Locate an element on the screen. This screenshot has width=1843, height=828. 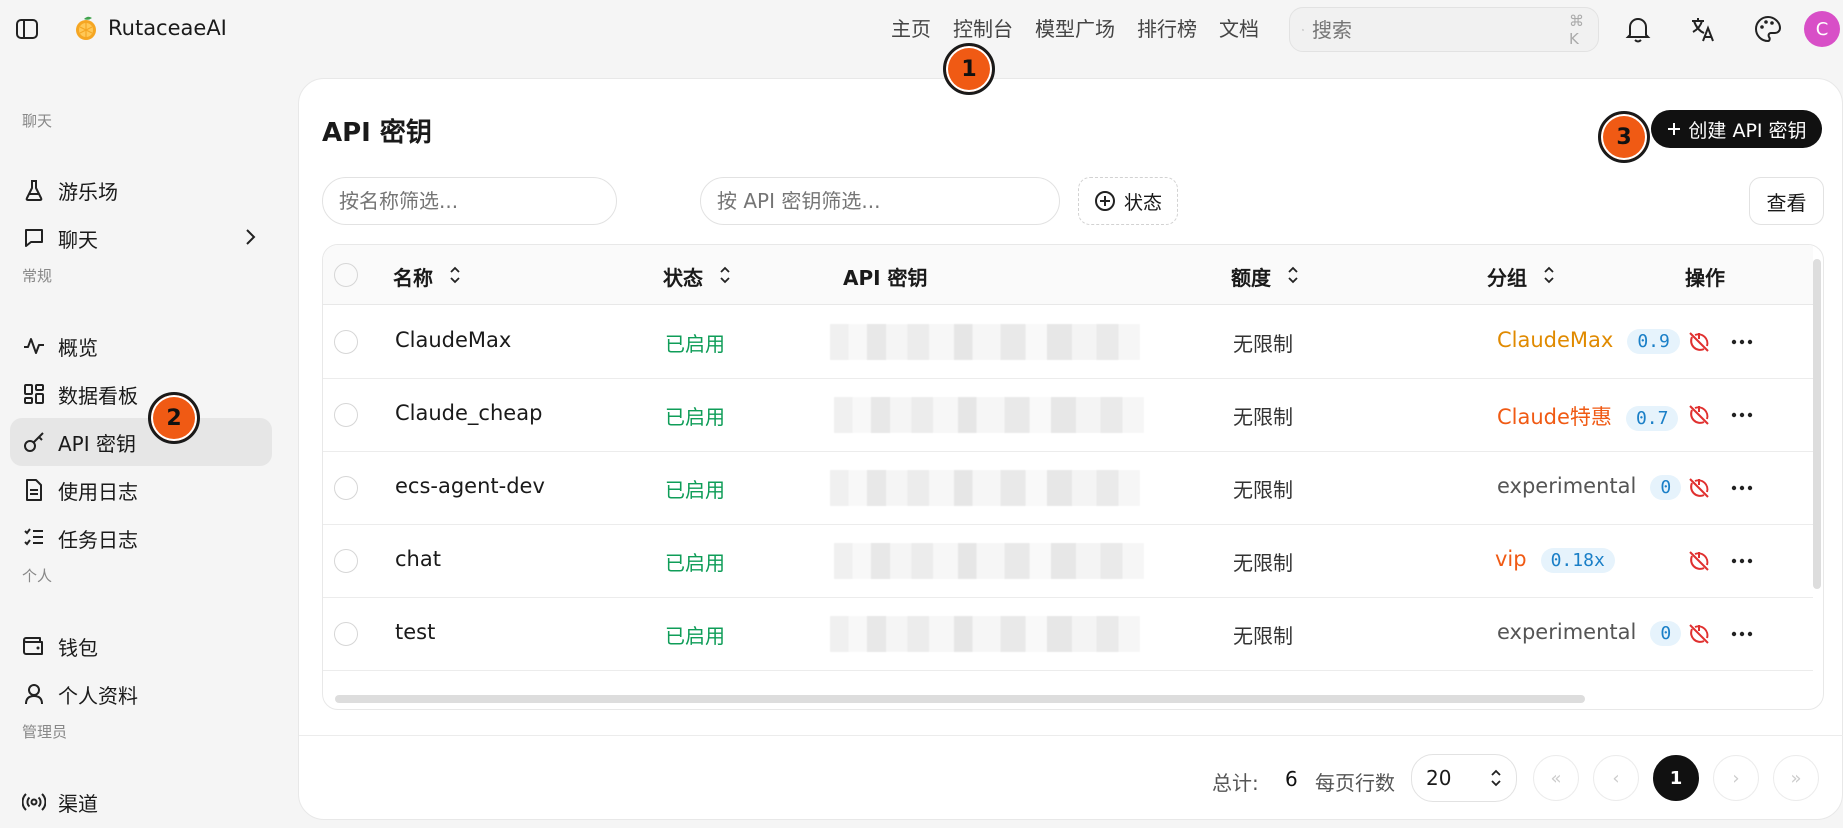
key-name: ecs-agent-dev is located at coordinates (470, 486).